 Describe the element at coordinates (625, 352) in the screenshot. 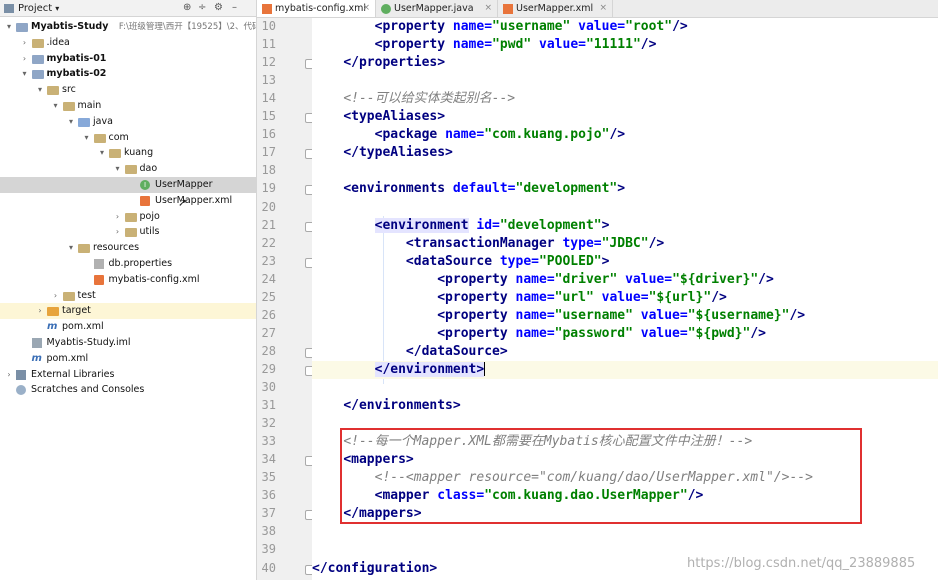

I see `code-line: </dataSource>` at that location.